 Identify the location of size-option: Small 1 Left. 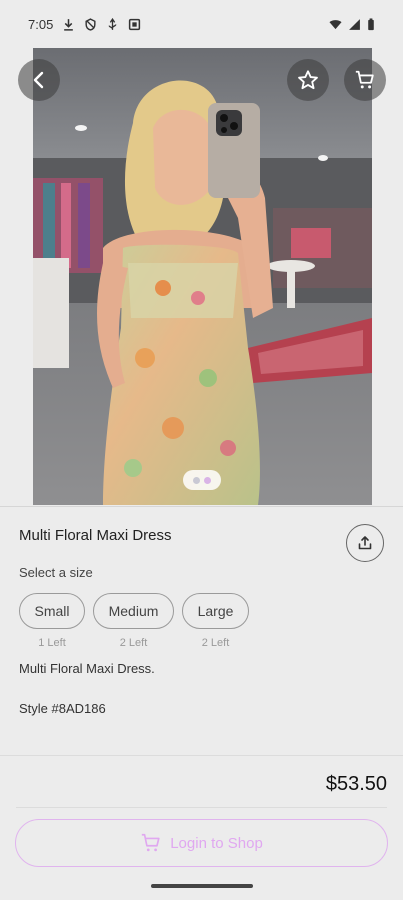
(52, 621).